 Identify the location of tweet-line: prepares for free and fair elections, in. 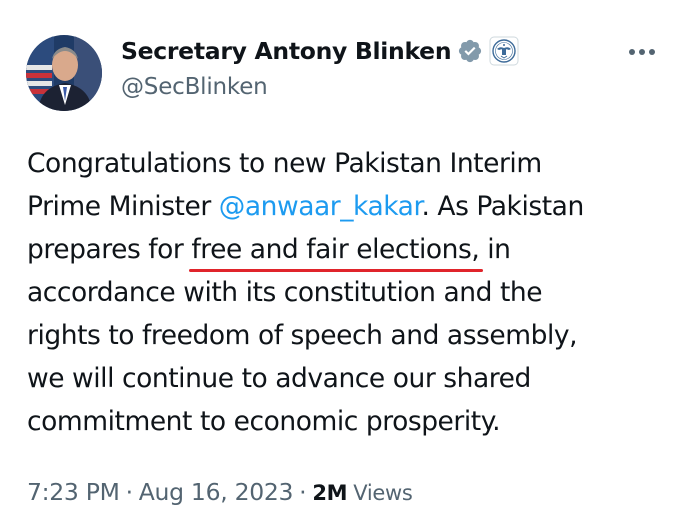
(347, 250).